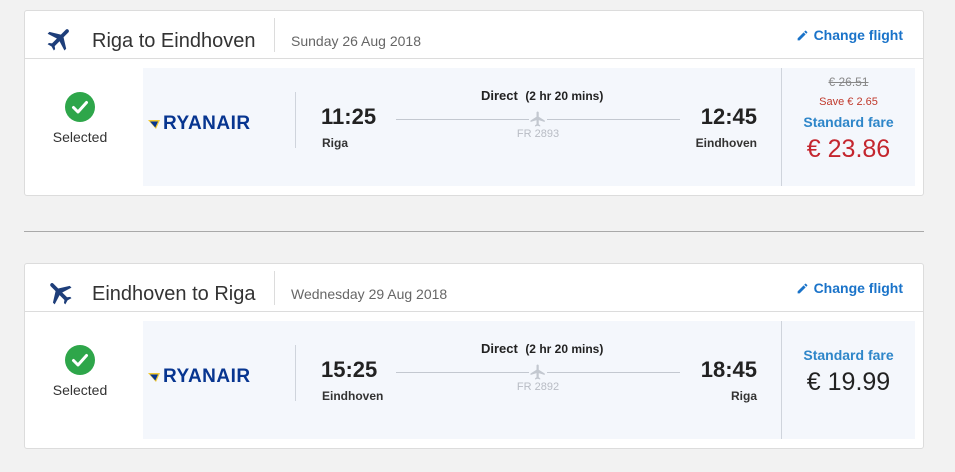  What do you see at coordinates (728, 116) in the screenshot?
I see `arrival-time: 12:45` at bounding box center [728, 116].